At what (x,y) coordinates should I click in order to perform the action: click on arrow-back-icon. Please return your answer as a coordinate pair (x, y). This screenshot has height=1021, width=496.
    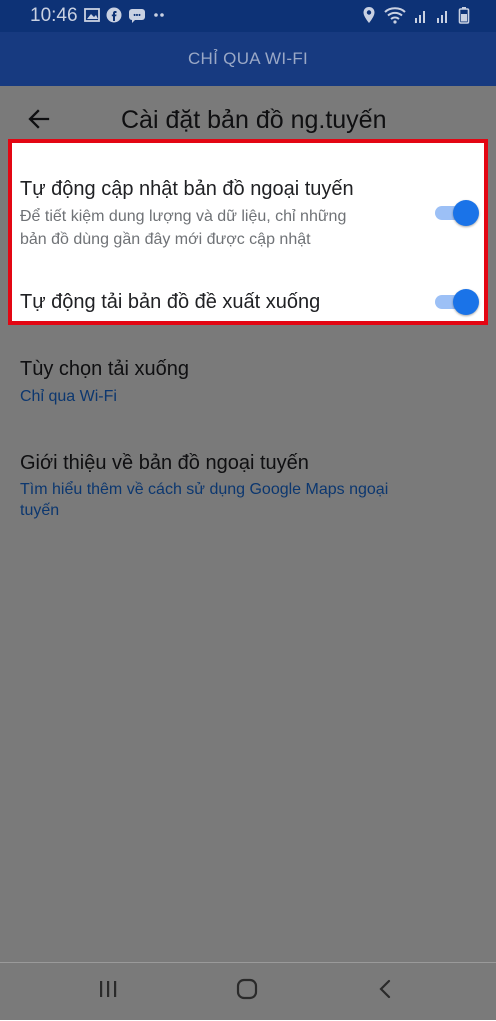
    Looking at the image, I should click on (39, 121).